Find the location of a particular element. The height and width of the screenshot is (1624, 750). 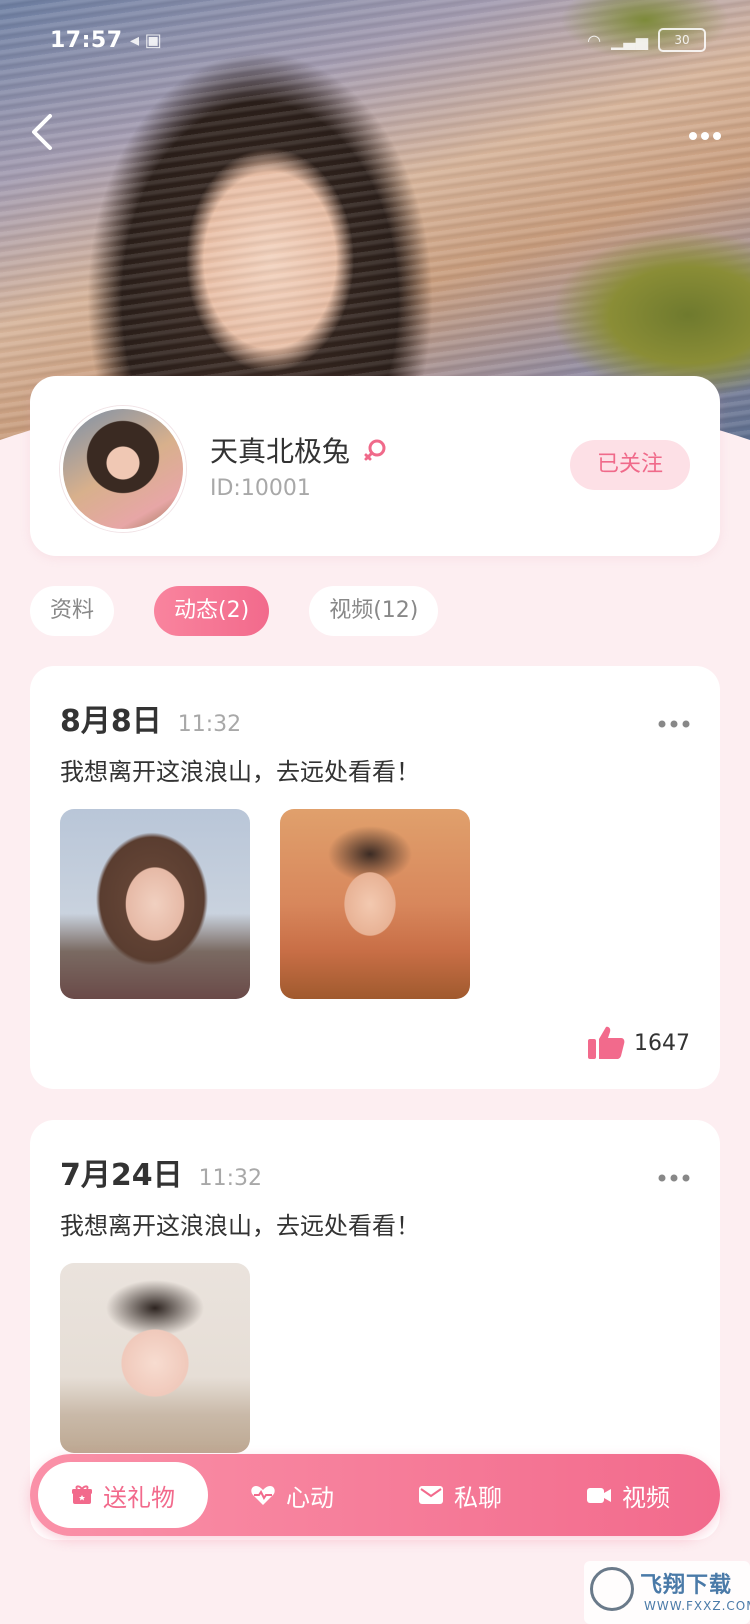

video-camera-icon is located at coordinates (599, 1495).